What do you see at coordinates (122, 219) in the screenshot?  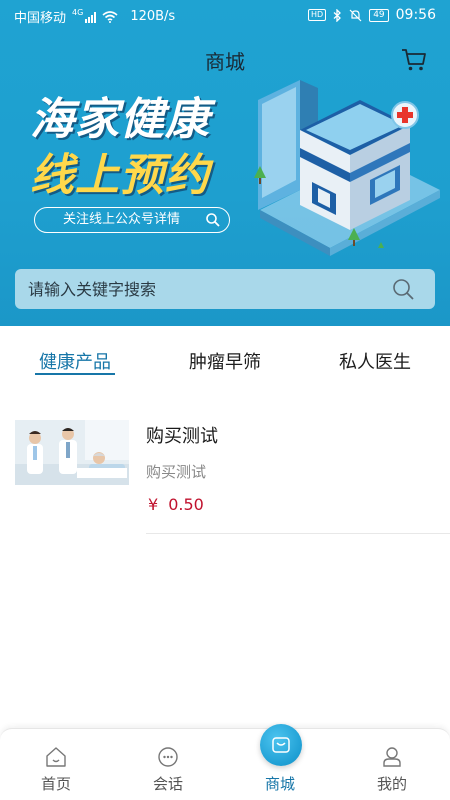 I see `follow-label: 关注线上公众号详情` at bounding box center [122, 219].